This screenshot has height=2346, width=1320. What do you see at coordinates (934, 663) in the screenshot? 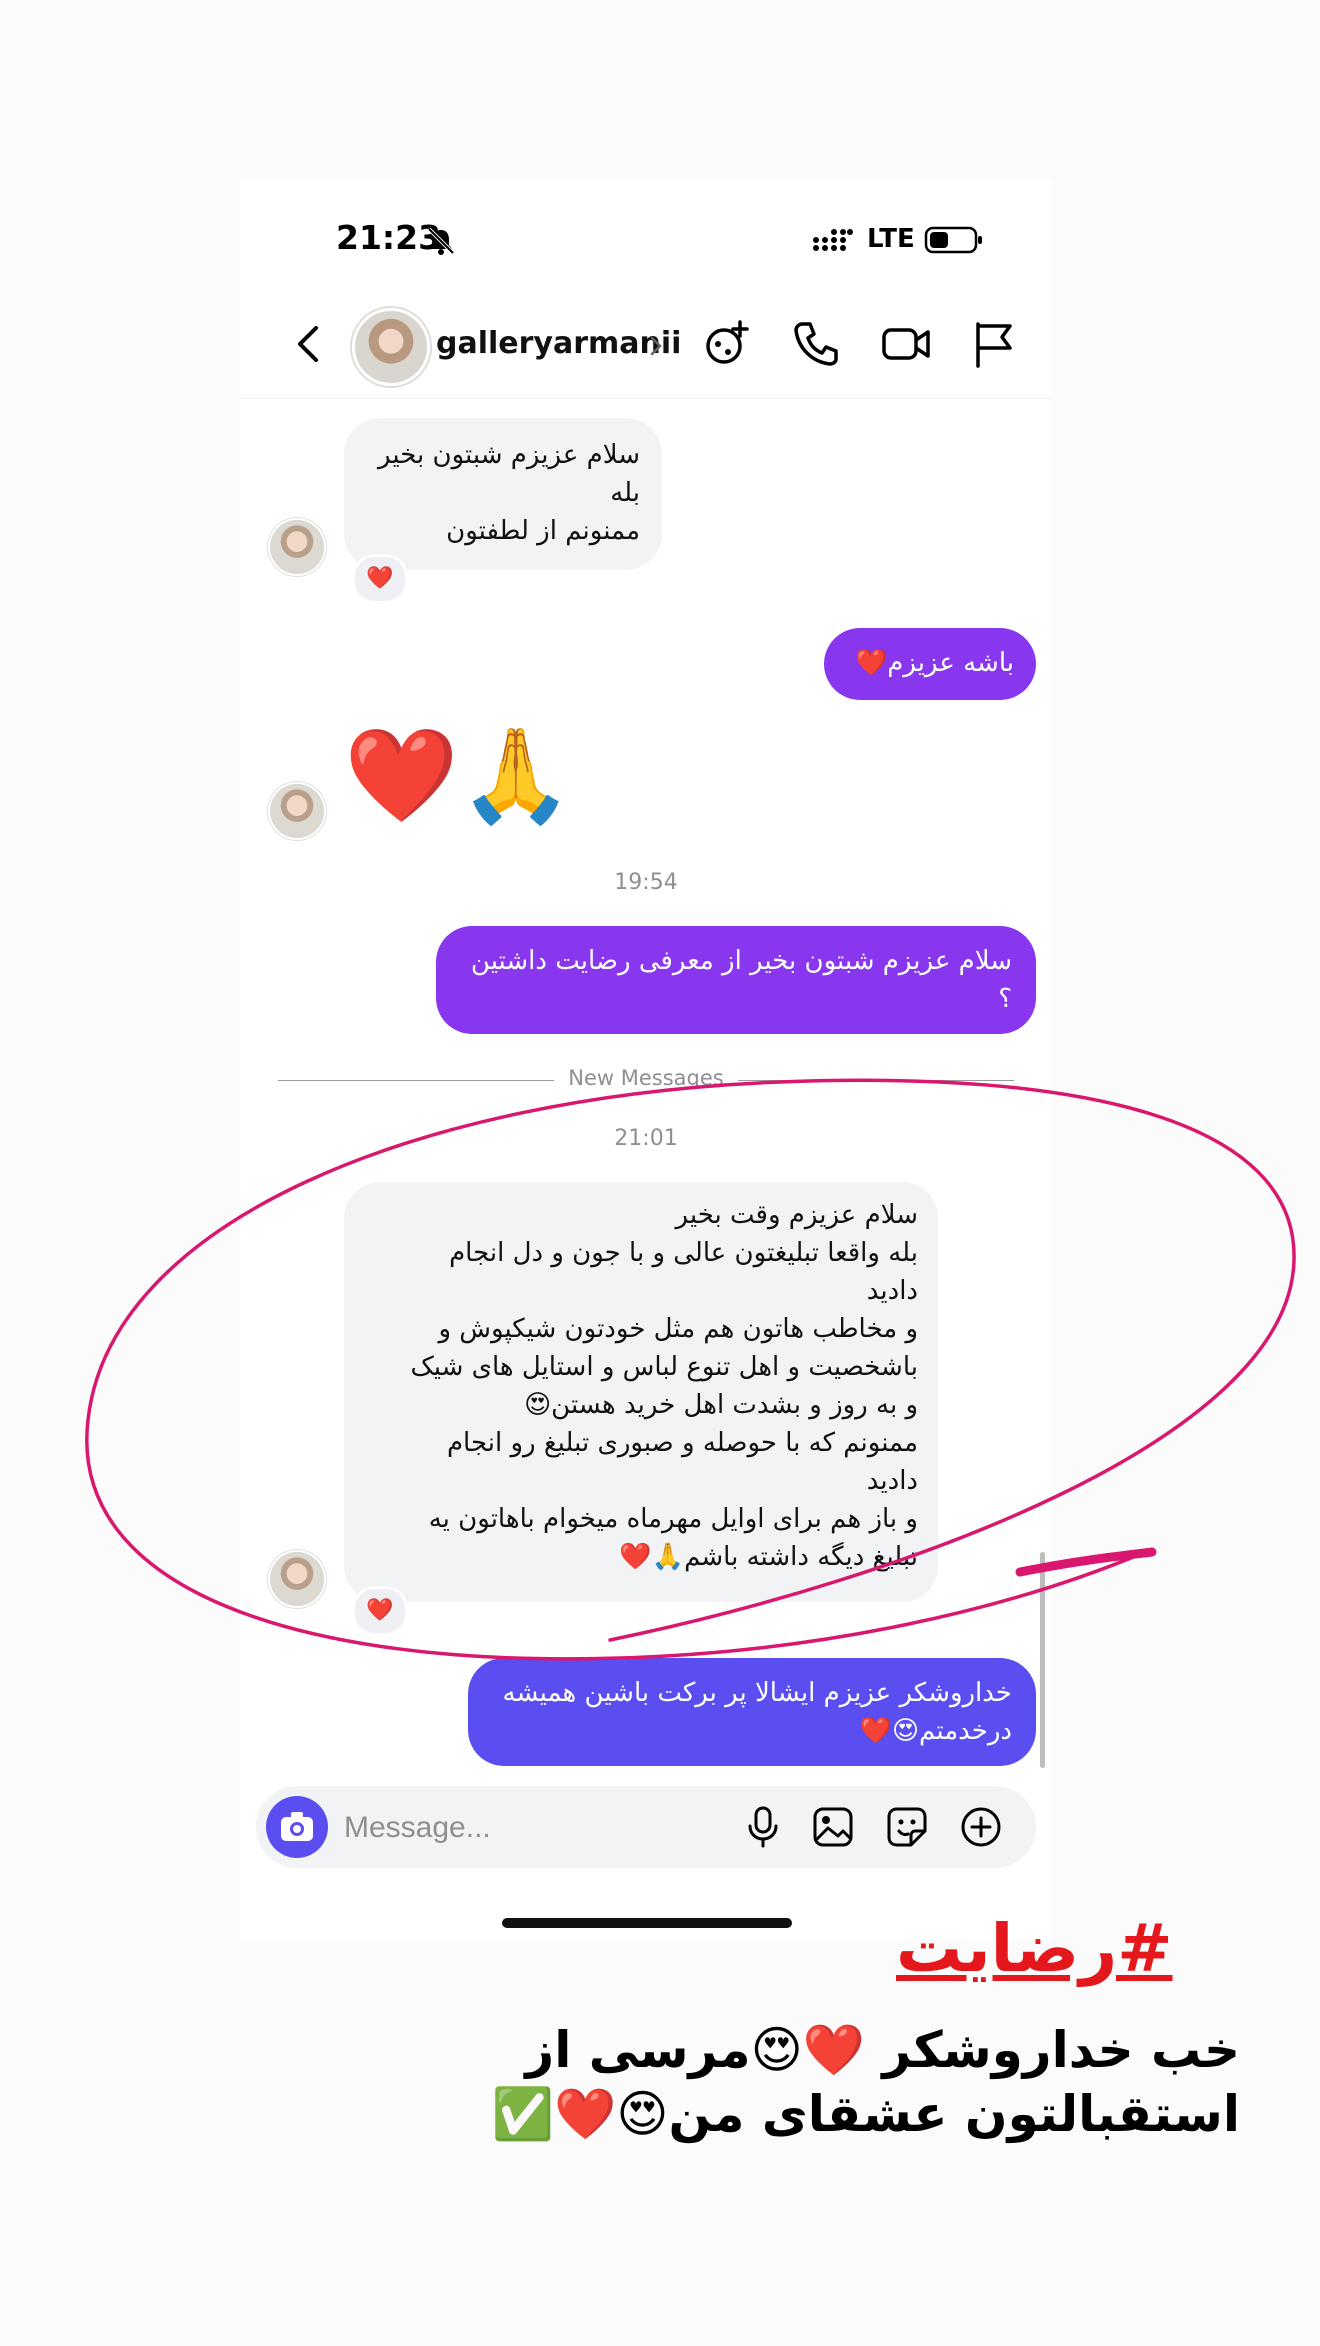
I see `message-line: باشه عزیزم❤️` at bounding box center [934, 663].